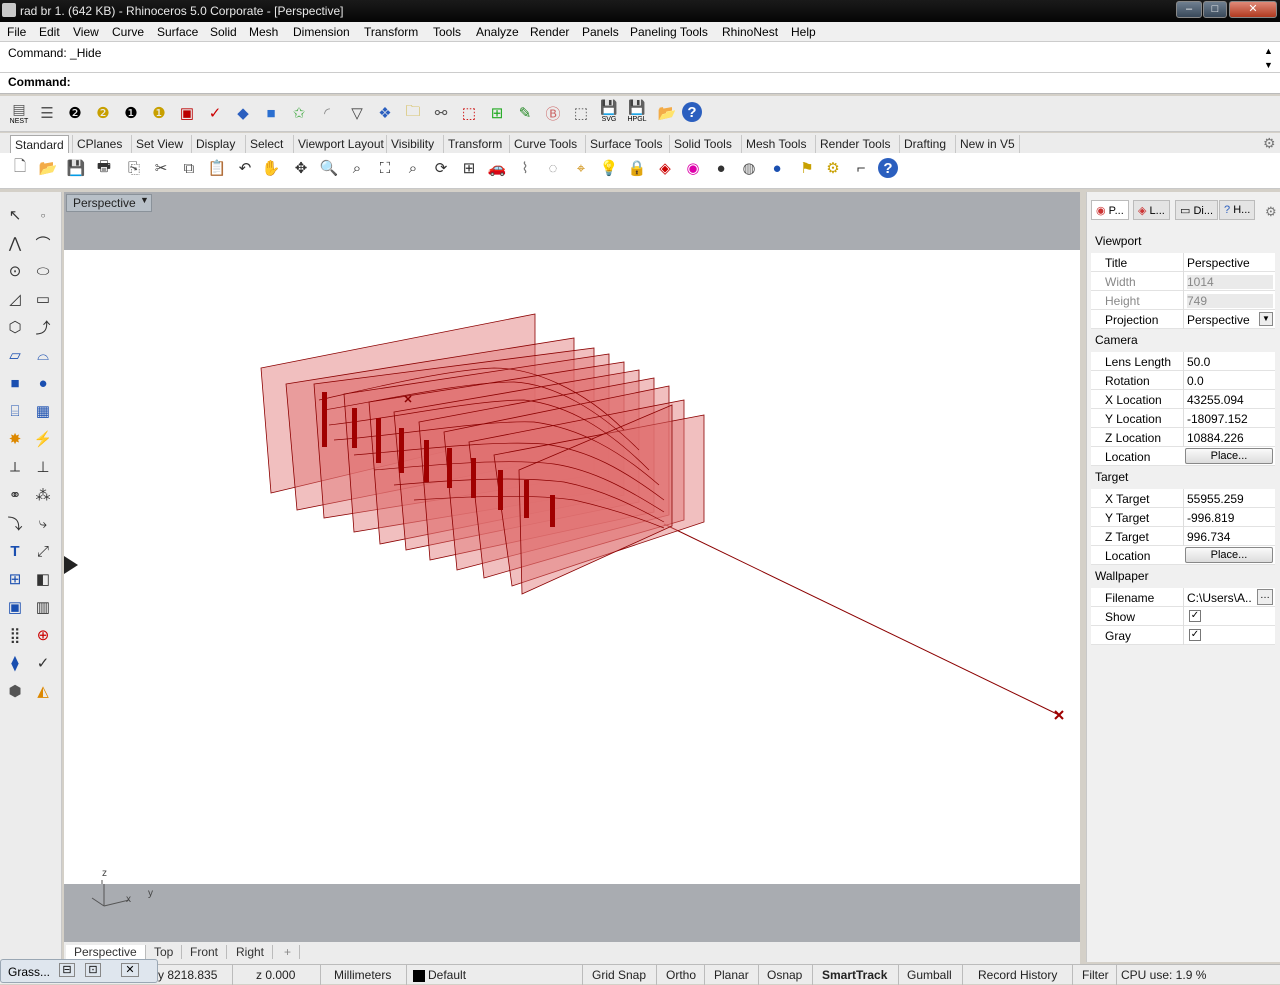 The height and width of the screenshot is (985, 1280). I want to click on print-red-icon: ▣, so click(187, 113).